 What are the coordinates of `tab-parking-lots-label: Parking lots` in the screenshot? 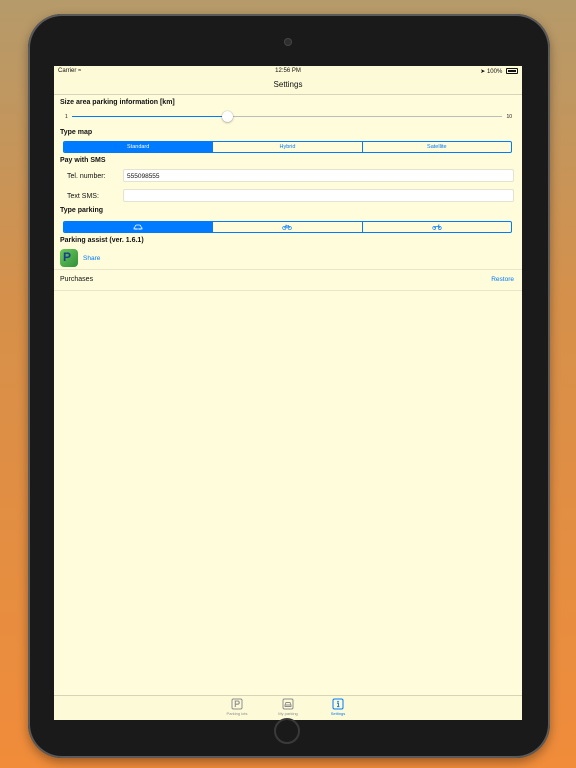 It's located at (237, 713).